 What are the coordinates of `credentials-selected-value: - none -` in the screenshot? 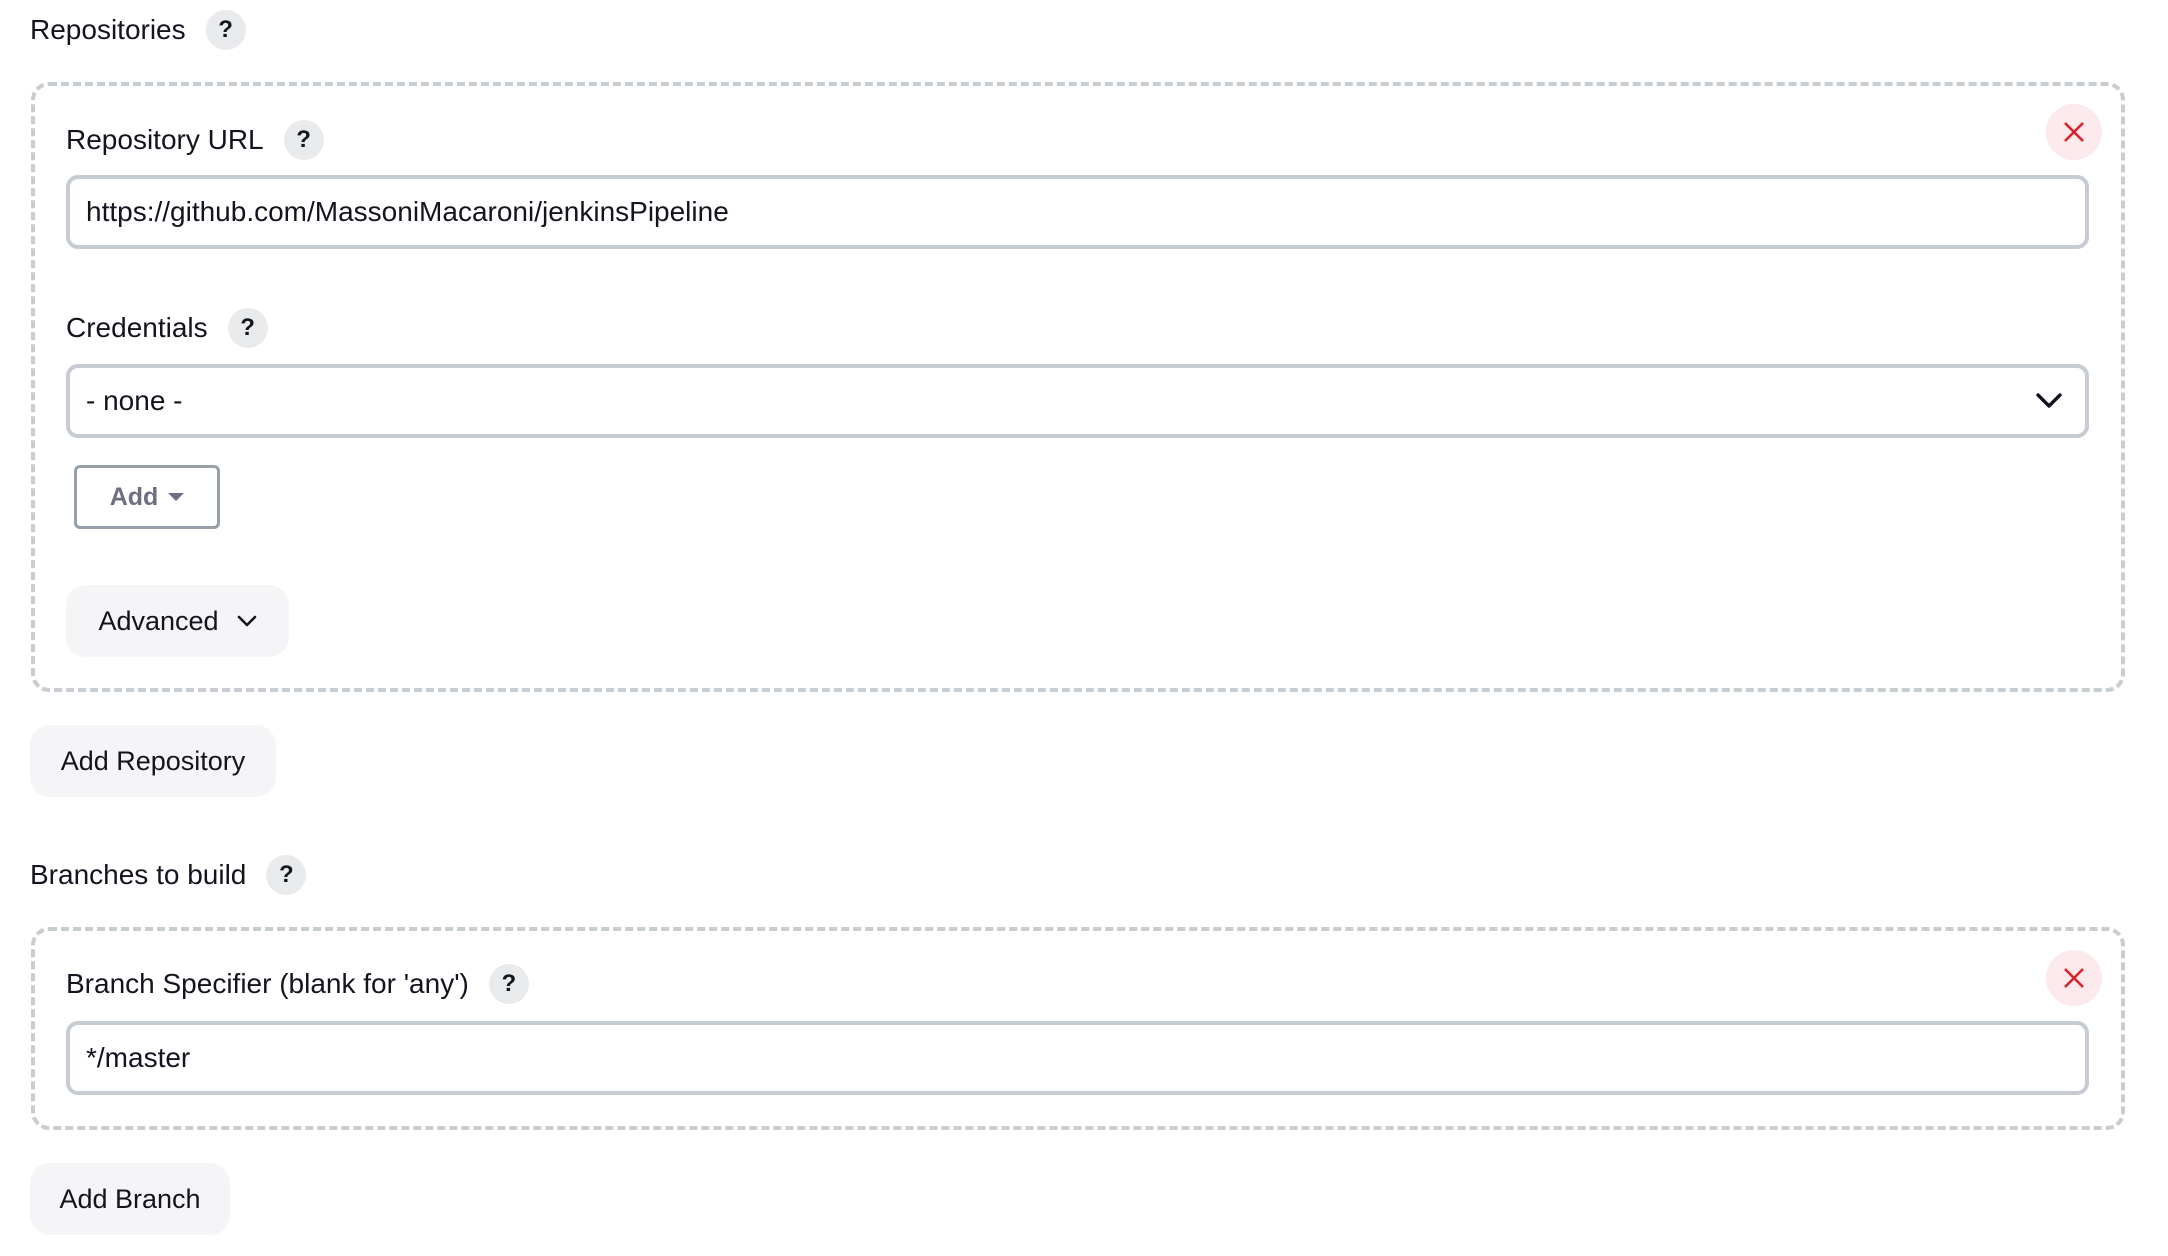 It's located at (134, 400).